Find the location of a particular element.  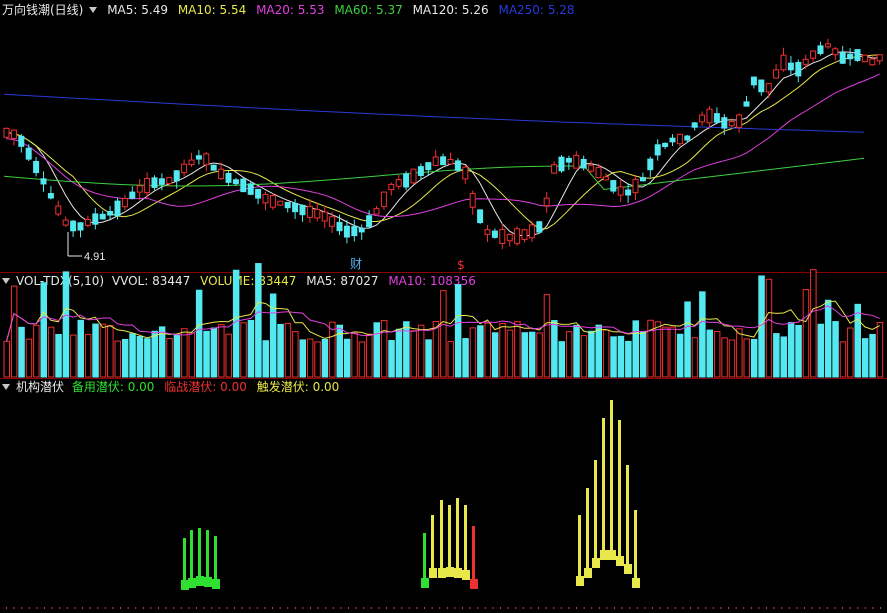

indicator-spike is located at coordinates (449, 541).